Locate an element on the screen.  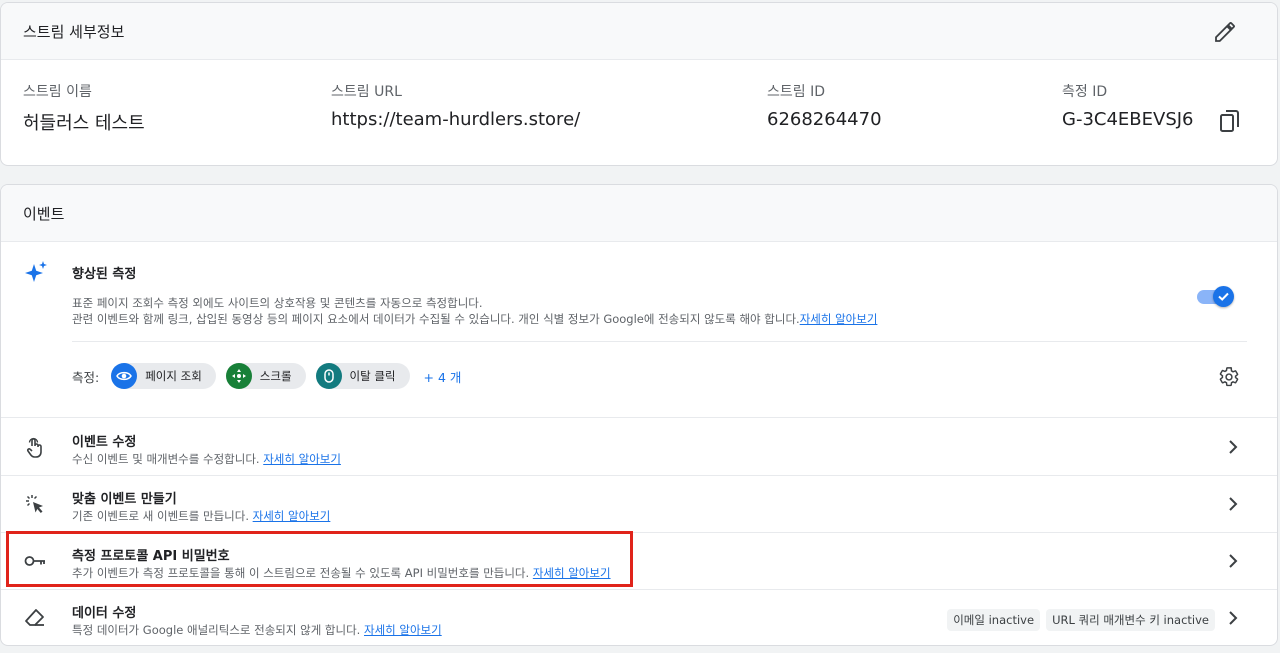
copy-icon is located at coordinates (1230, 121).